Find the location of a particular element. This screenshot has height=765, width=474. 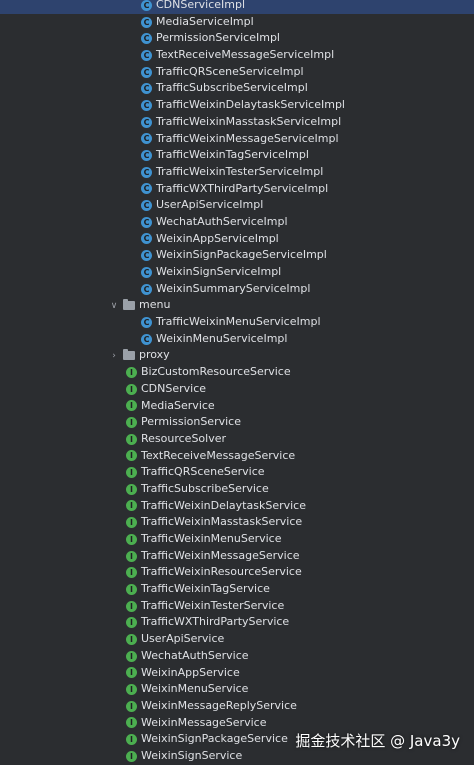

tree-item: I TrafficWeixinMessageService is located at coordinates (237, 556).